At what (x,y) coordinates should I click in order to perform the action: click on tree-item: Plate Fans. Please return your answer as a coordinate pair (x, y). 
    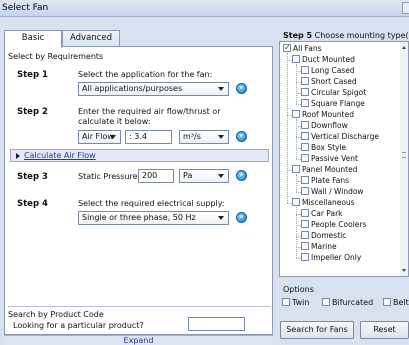
    Looking at the image, I should click on (325, 181).